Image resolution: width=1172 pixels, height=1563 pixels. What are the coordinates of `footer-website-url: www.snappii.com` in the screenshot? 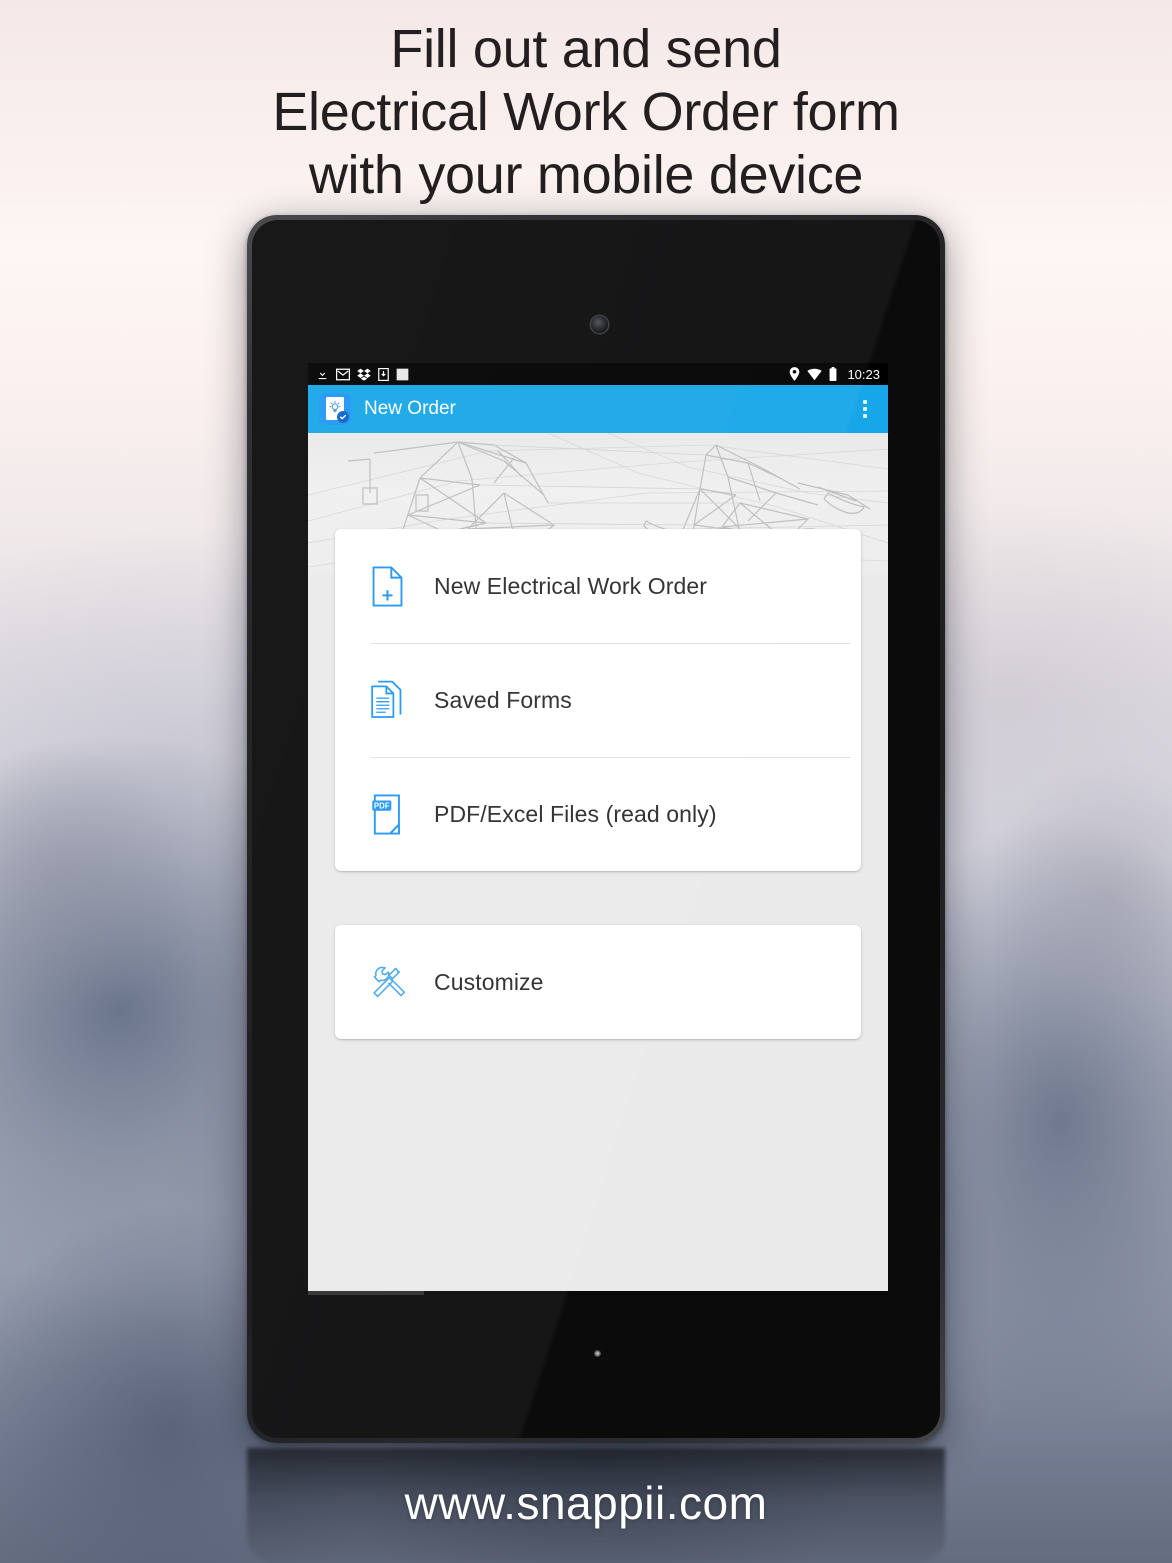 It's located at (586, 1503).